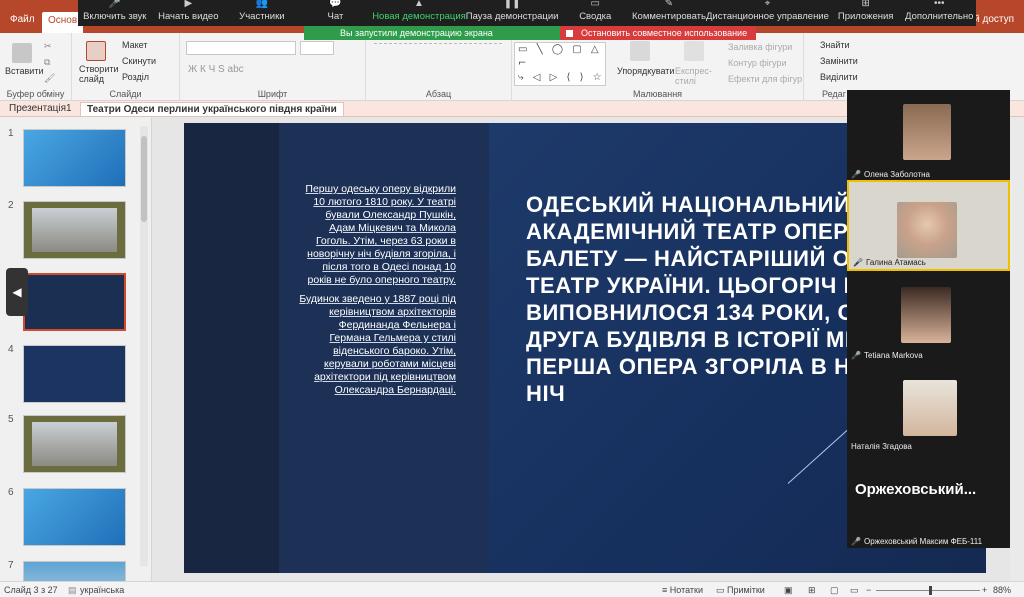  What do you see at coordinates (144, 179) in the screenshot?
I see `scrollbar-thumb` at bounding box center [144, 179].